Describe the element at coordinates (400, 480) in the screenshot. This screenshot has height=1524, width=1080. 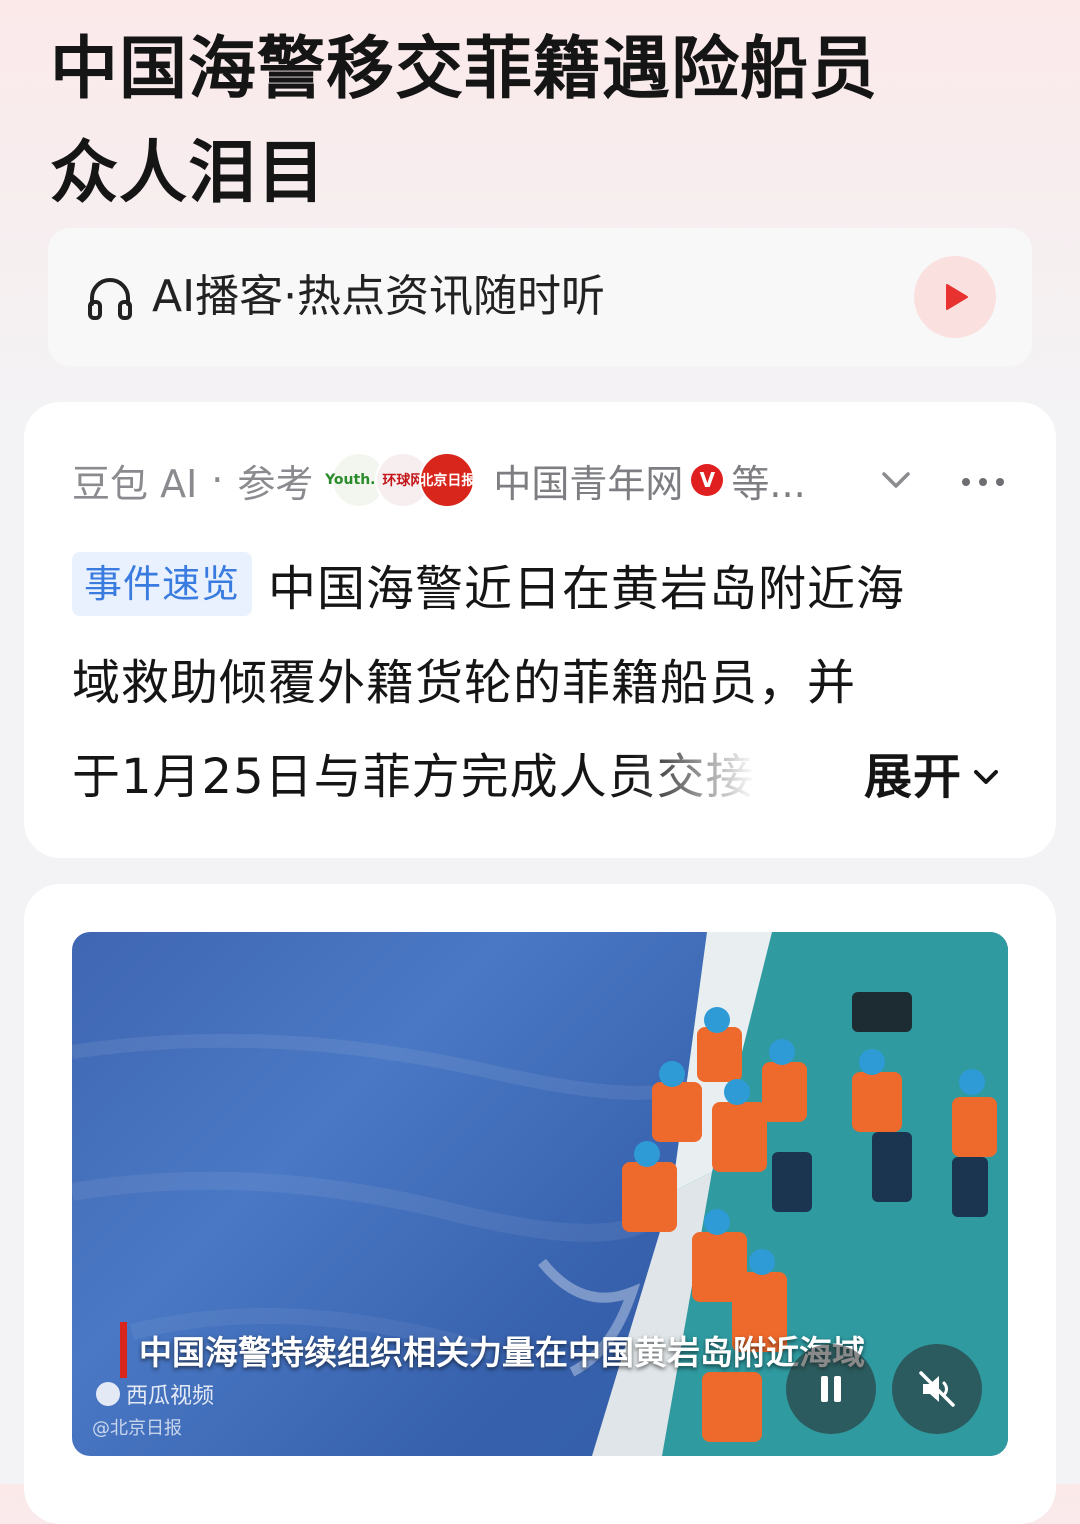
I see `source-logos: Youth.cn 环球网 北京日报` at that location.